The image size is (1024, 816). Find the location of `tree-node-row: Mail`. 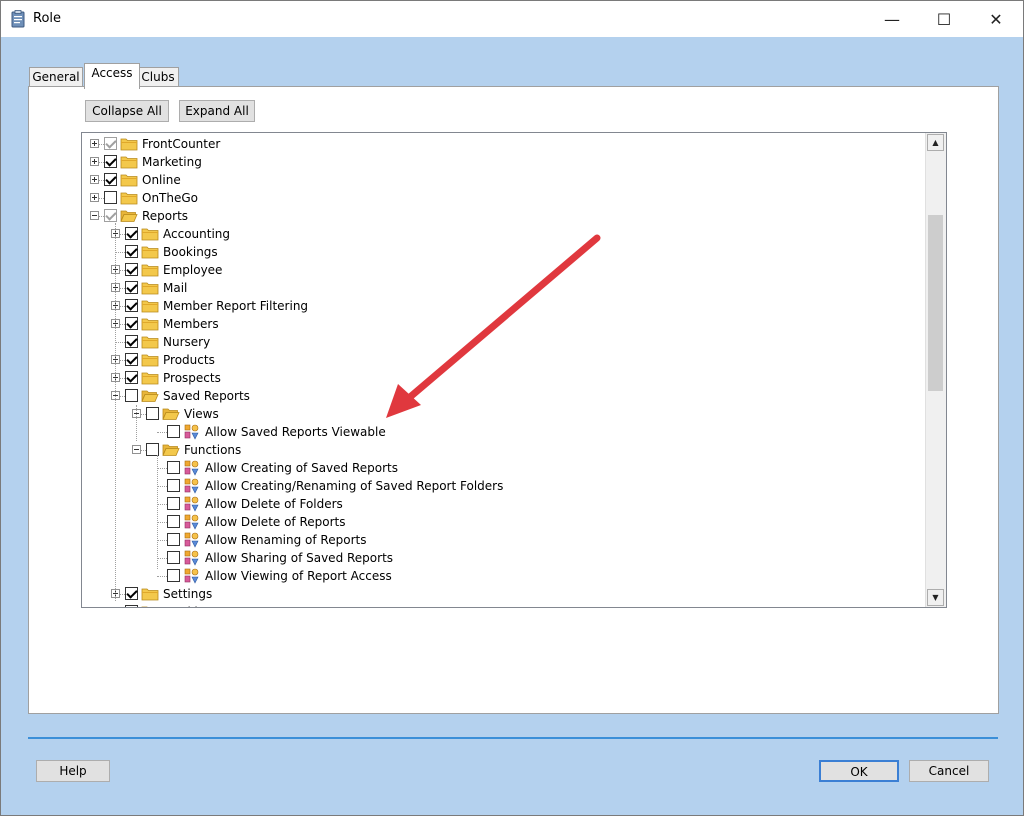

tree-node-row: Mail is located at coordinates (497, 288).